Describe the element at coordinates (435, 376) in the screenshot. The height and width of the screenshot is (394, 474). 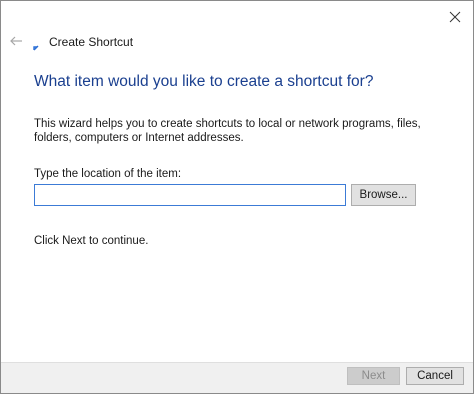
I see `cancel-button: Cancel` at that location.